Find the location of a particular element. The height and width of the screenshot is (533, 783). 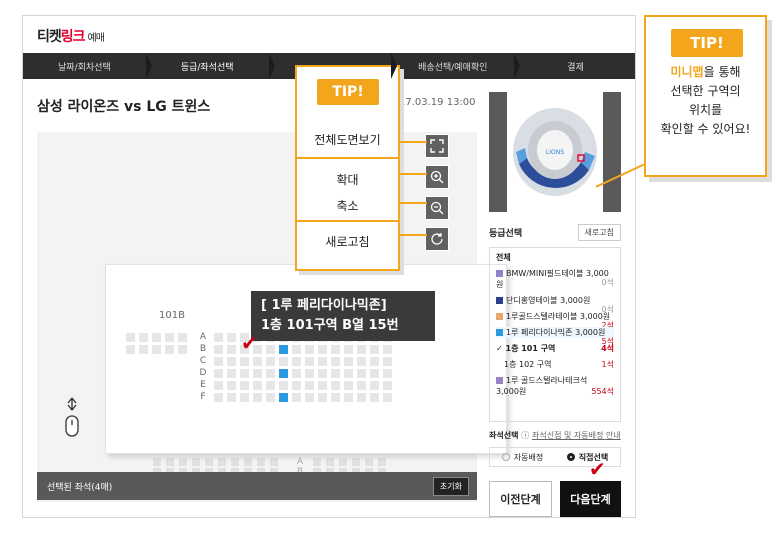

refresh-icon is located at coordinates (437, 239).